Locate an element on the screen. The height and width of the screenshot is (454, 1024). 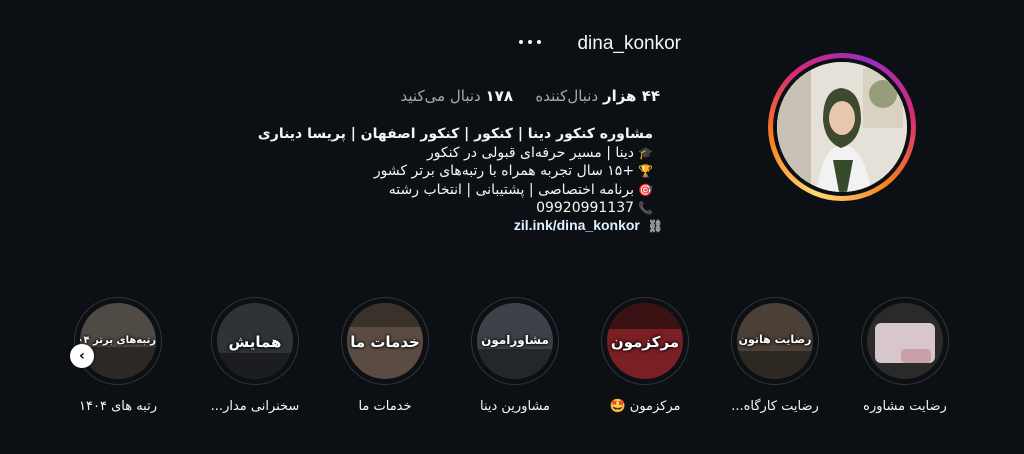
username: dina_konkor is located at coordinates (629, 43).